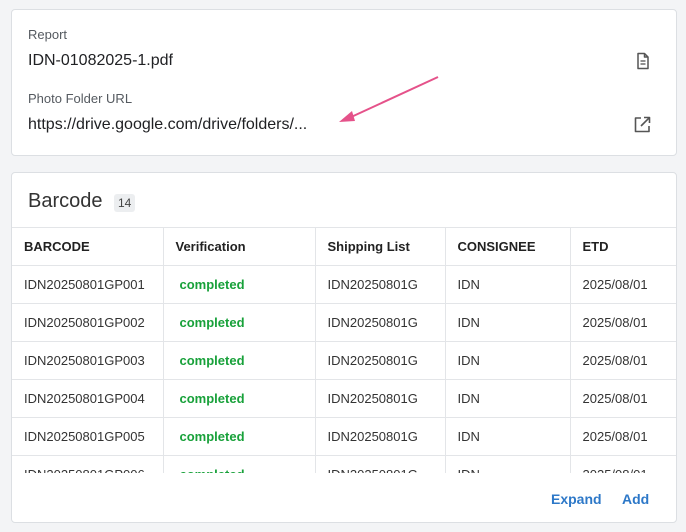  Describe the element at coordinates (576, 499) in the screenshot. I see `expand-button: Expand` at that location.